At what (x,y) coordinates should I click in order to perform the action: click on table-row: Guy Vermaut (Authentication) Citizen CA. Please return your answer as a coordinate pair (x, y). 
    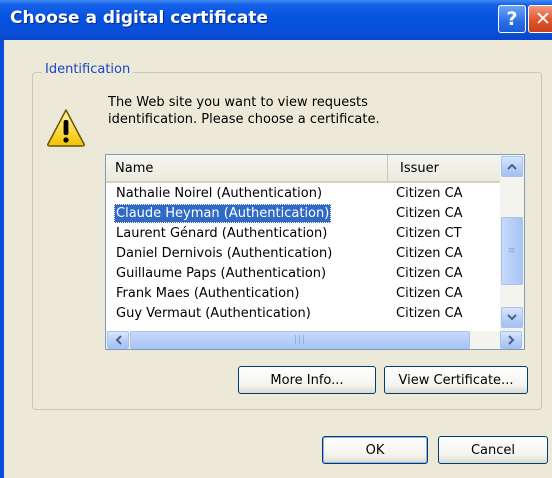
    Looking at the image, I should click on (303, 313).